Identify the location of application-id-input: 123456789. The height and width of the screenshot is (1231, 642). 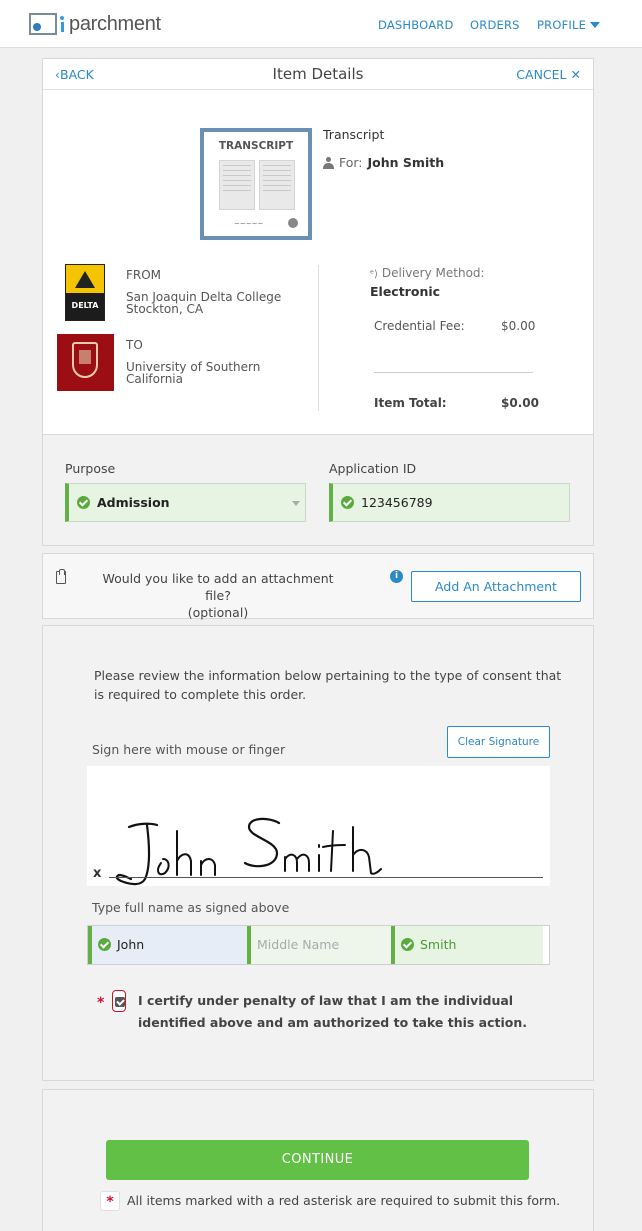
(449, 502).